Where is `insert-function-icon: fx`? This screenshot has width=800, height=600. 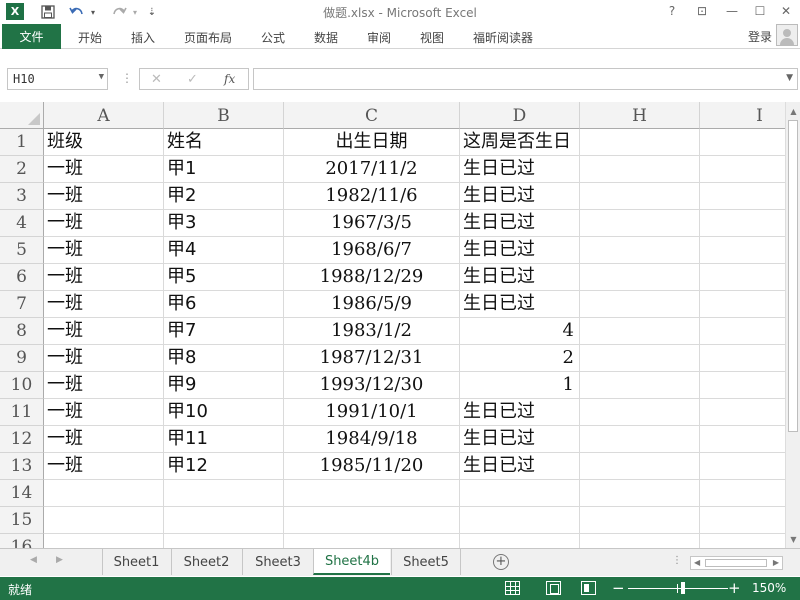
insert-function-icon: fx is located at coordinates (229, 79).